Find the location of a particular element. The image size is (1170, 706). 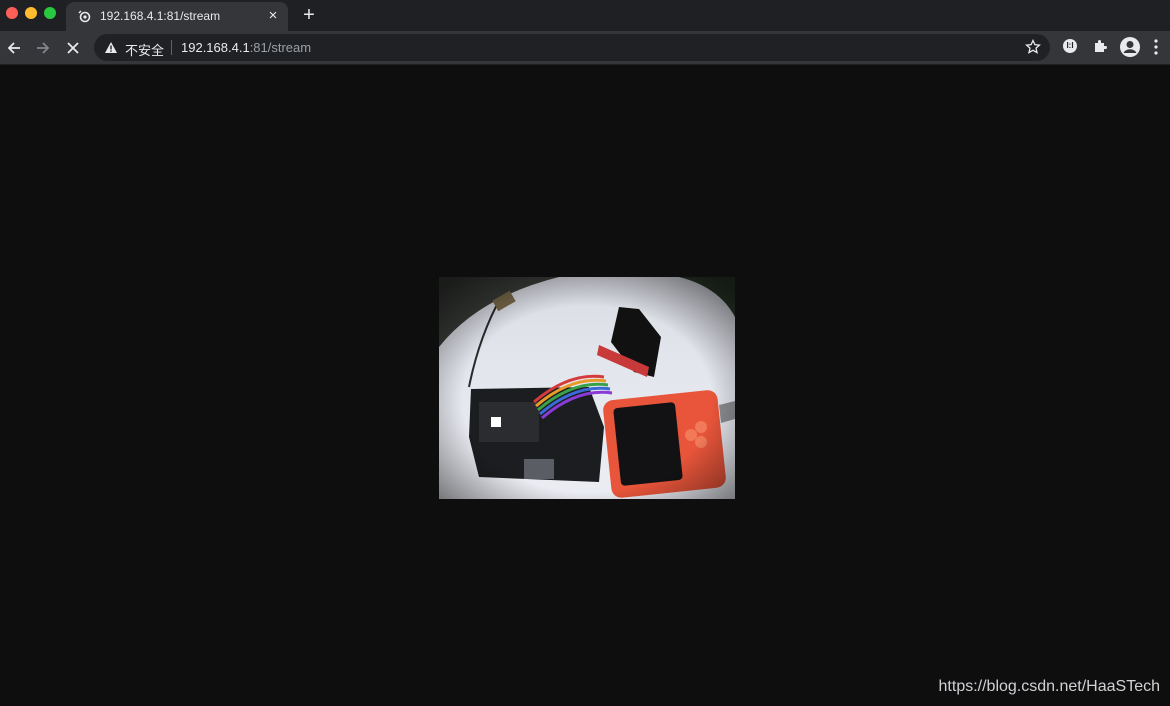

stop-loading-button is located at coordinates (73, 48).